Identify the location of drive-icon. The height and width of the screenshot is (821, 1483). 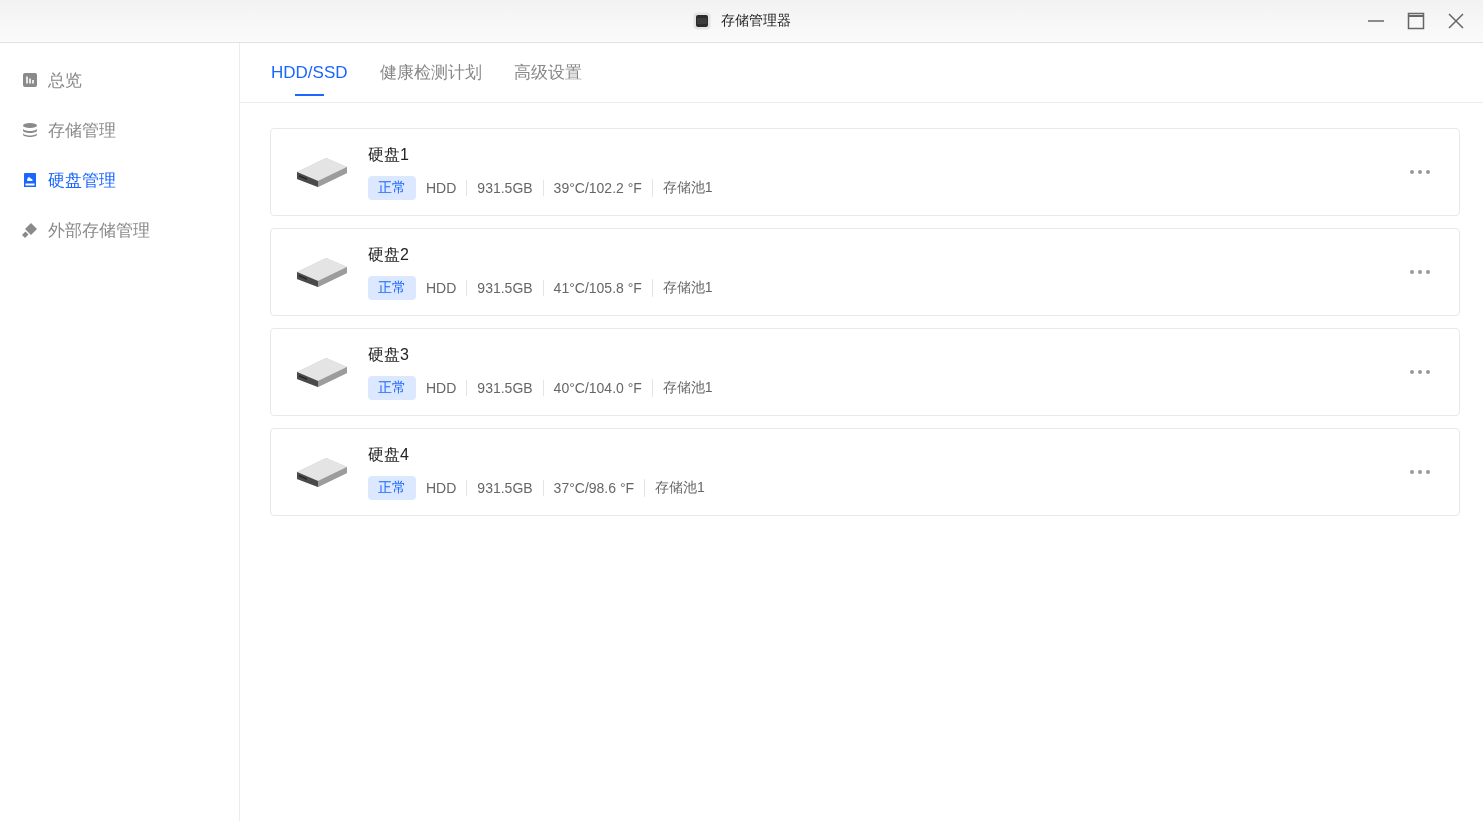
(30, 180).